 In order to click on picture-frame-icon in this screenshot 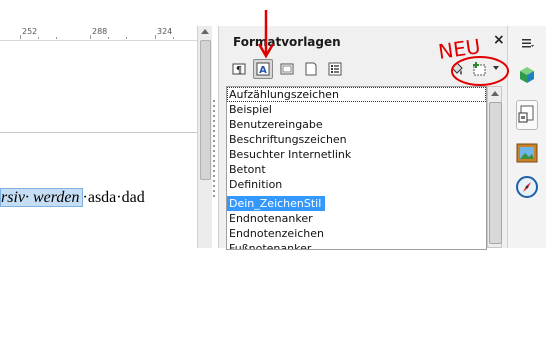, I will do `click(527, 153)`.